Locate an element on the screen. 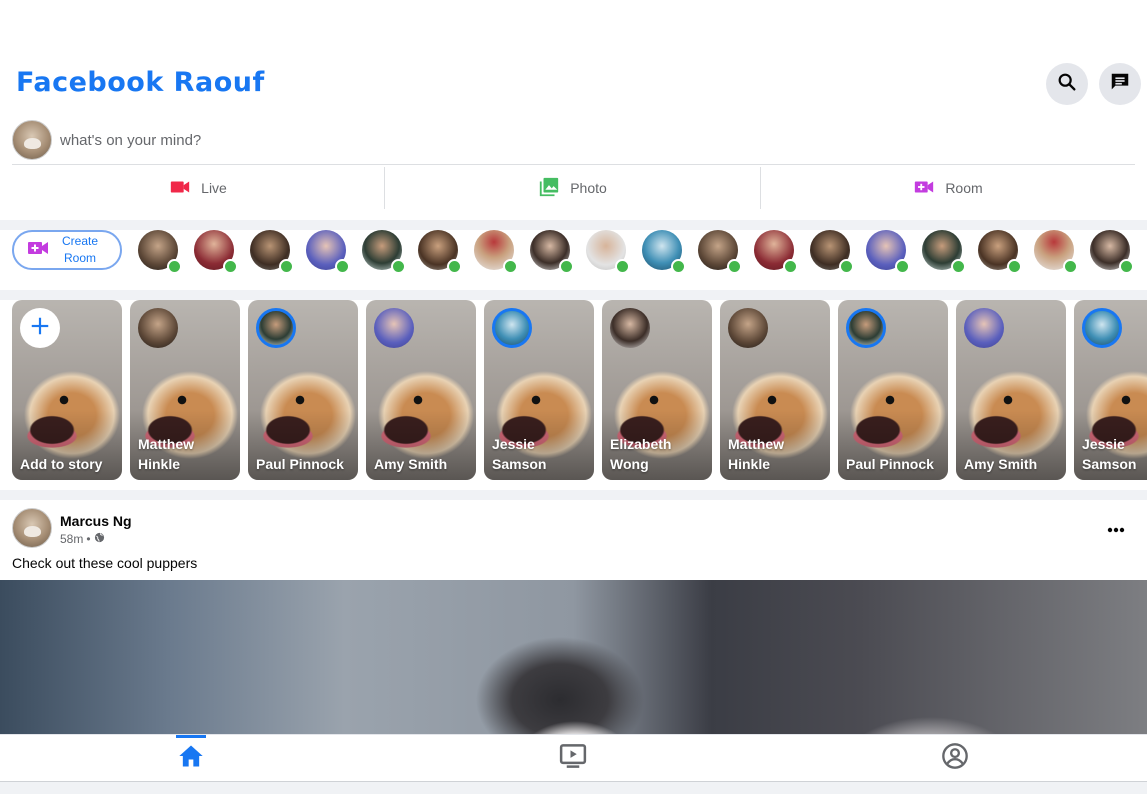 The image size is (1147, 794). ondemand-video-icon is located at coordinates (573, 758).